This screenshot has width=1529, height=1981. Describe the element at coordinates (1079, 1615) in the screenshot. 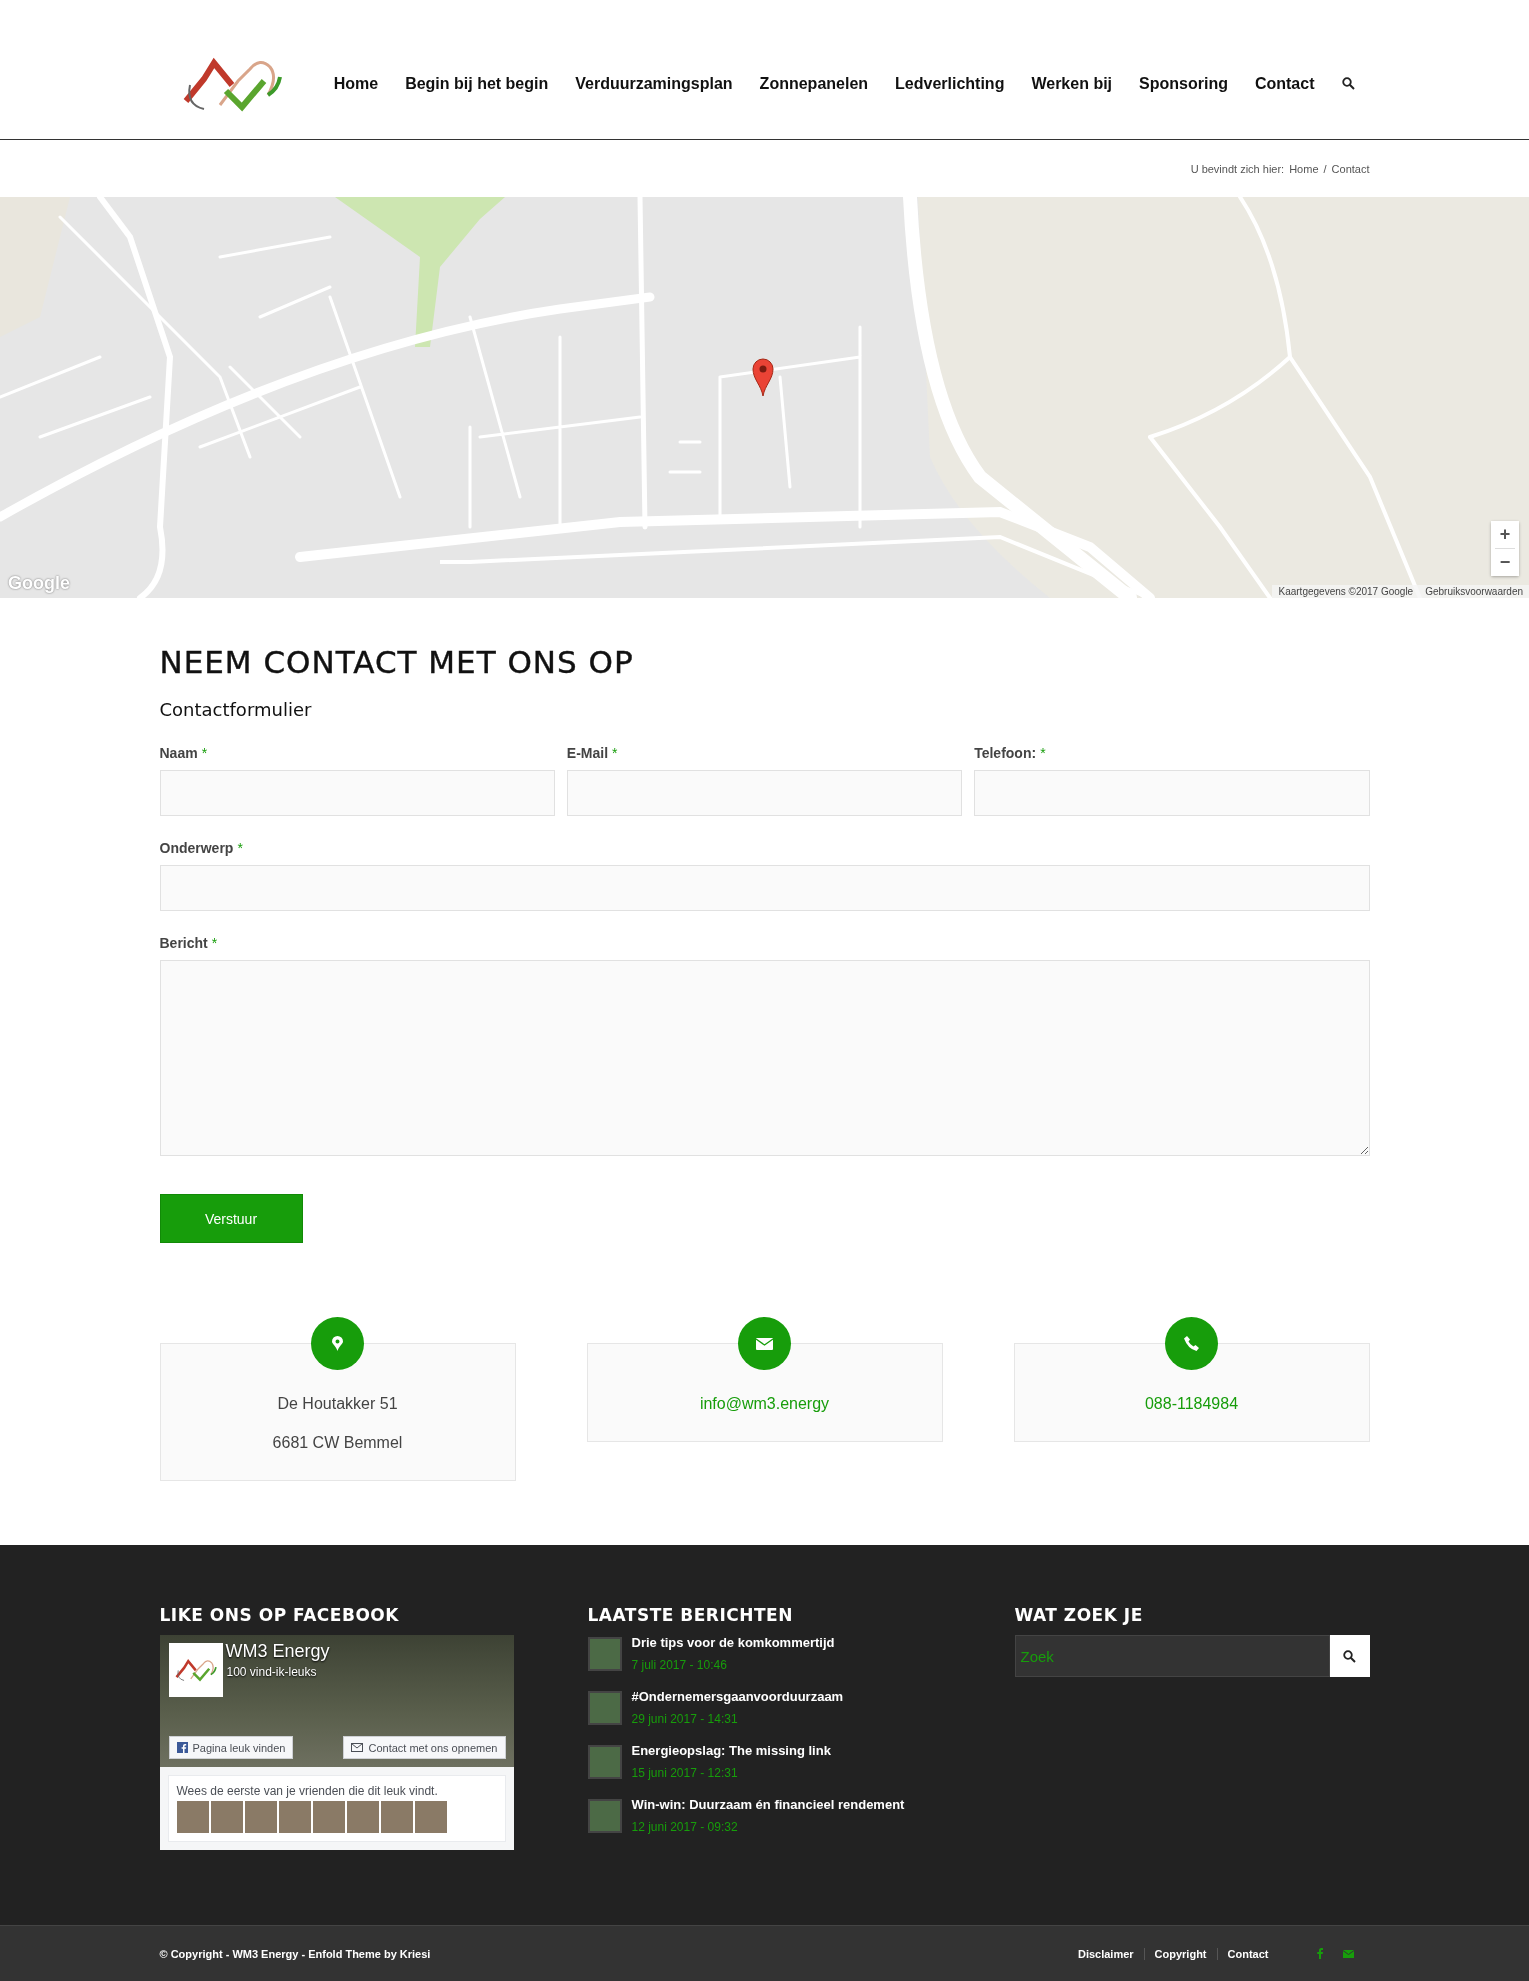

I see `widget-title: WAT ZOEK JE` at that location.